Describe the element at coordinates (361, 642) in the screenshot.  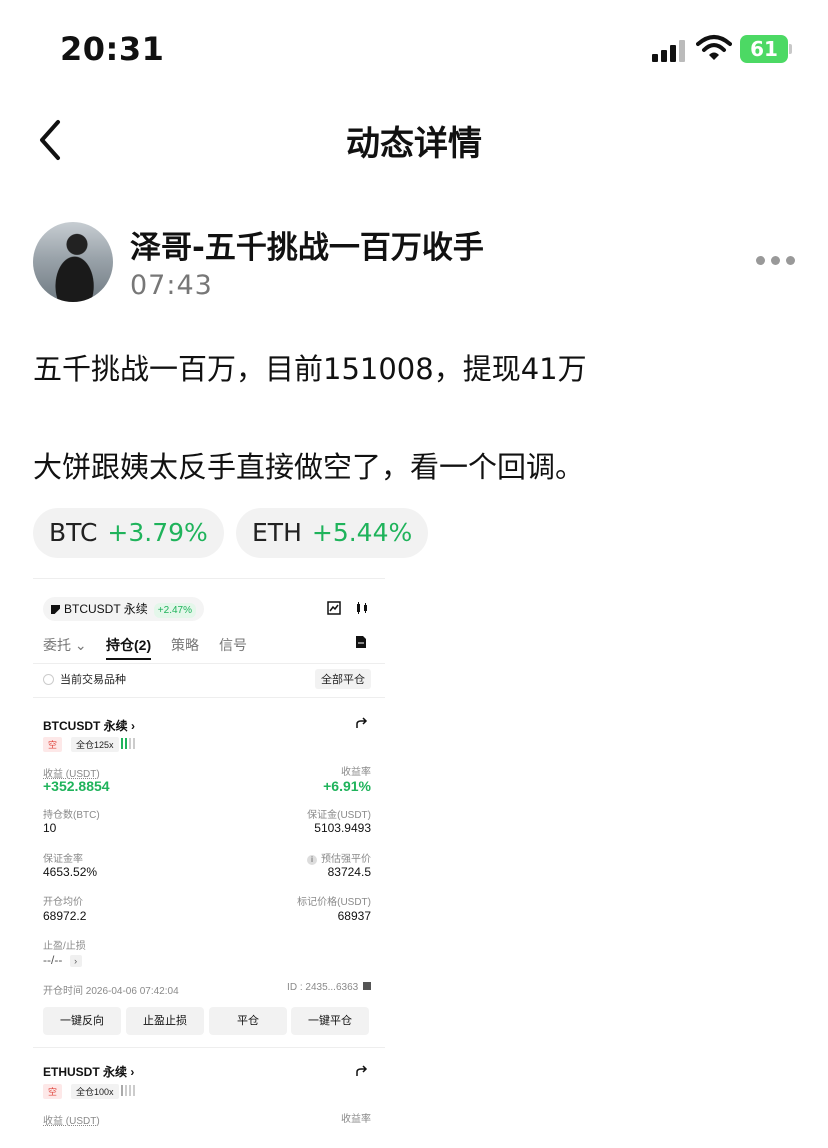
I see `document-icon` at that location.